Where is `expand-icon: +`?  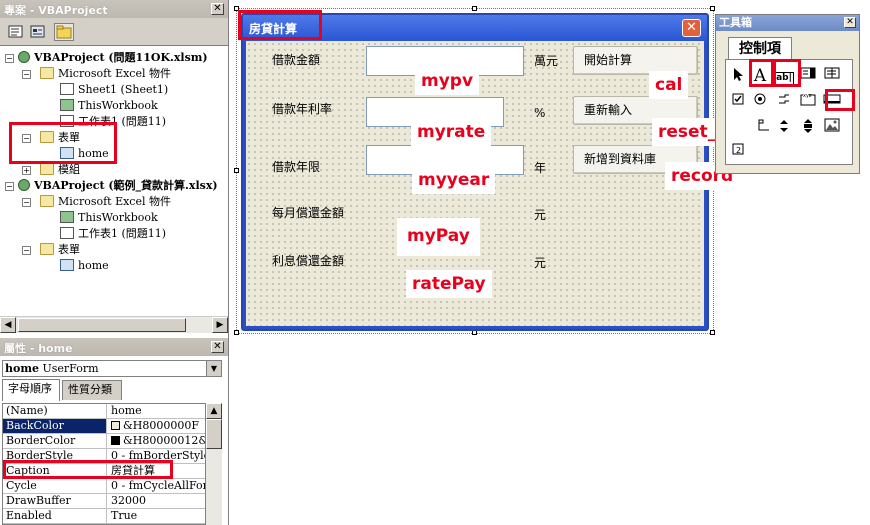
expand-icon: + is located at coordinates (26, 170).